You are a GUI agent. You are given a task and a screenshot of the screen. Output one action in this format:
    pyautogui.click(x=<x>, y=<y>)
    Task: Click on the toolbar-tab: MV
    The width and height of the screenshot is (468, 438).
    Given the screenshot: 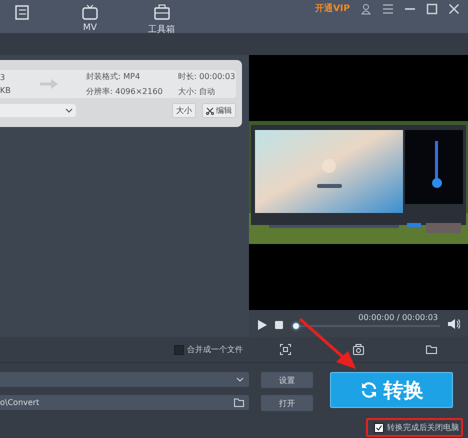 What is the action you would take?
    pyautogui.click(x=90, y=20)
    